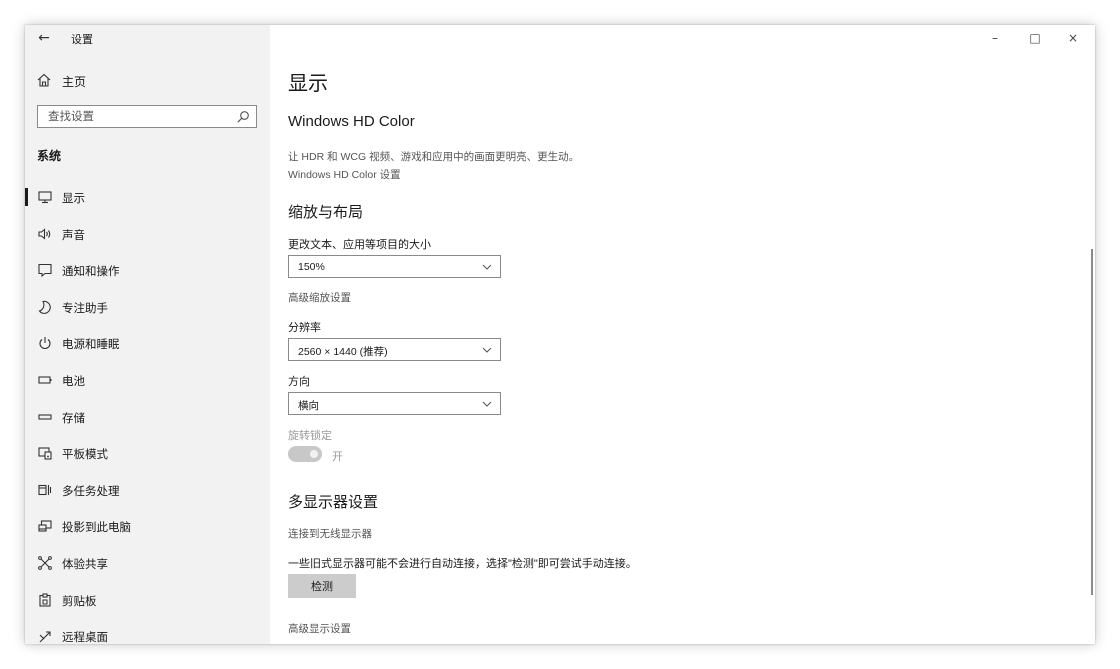 The width and height of the screenshot is (1120, 669). What do you see at coordinates (147, 563) in the screenshot?
I see `sidebar-item-shared-experiences: 体验共享` at bounding box center [147, 563].